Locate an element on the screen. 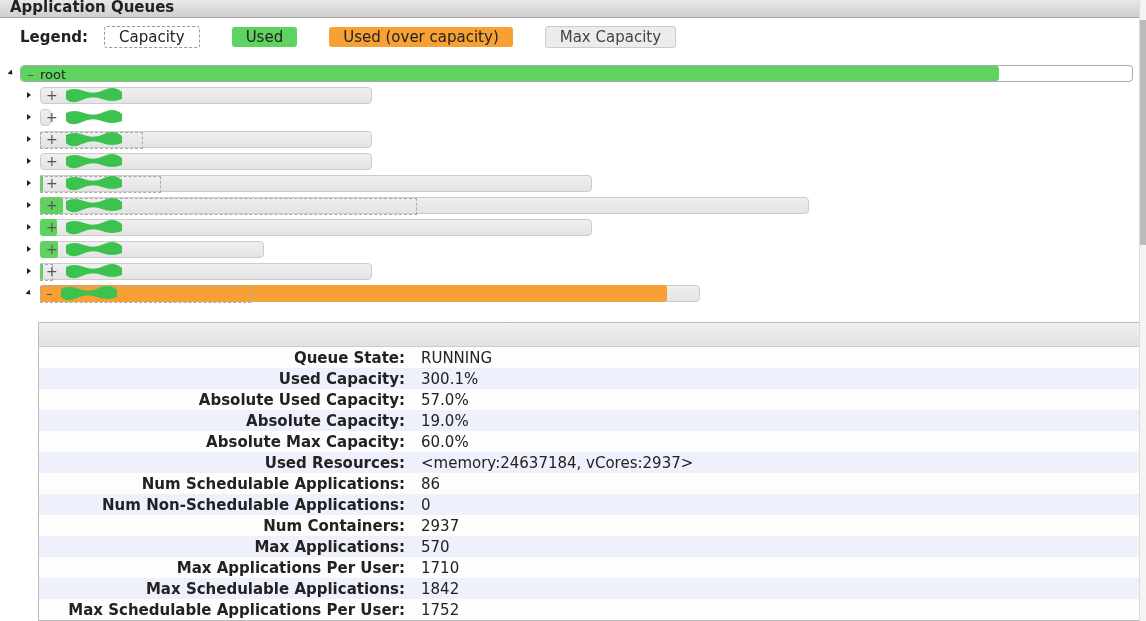 This screenshot has height=621, width=1146. detail-value: 60.0% is located at coordinates (445, 441).